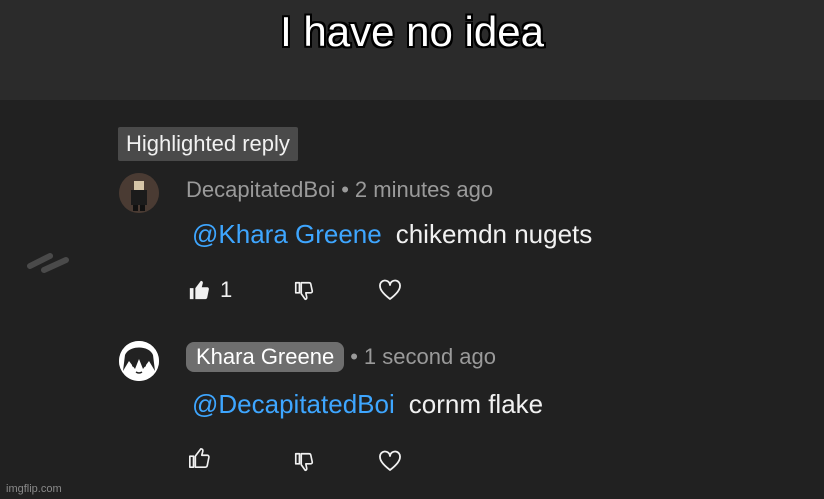 This screenshot has height=499, width=824. I want to click on comment-time: 2 minutes ago, so click(424, 189).